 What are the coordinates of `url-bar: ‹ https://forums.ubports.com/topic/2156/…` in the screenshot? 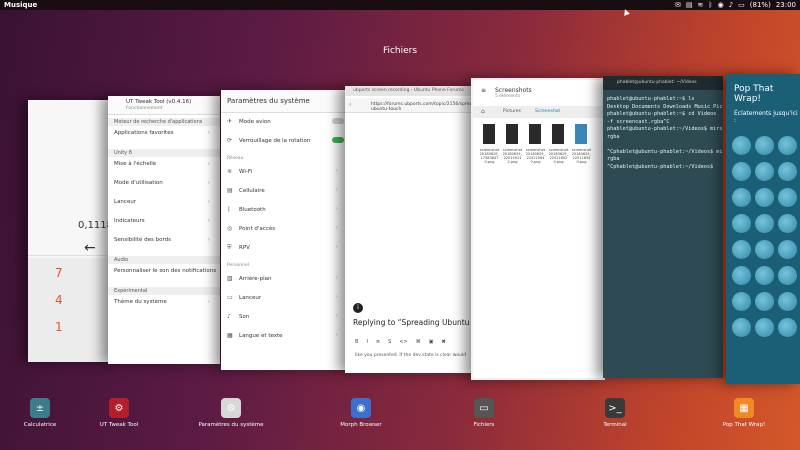 It's located at (410, 105).